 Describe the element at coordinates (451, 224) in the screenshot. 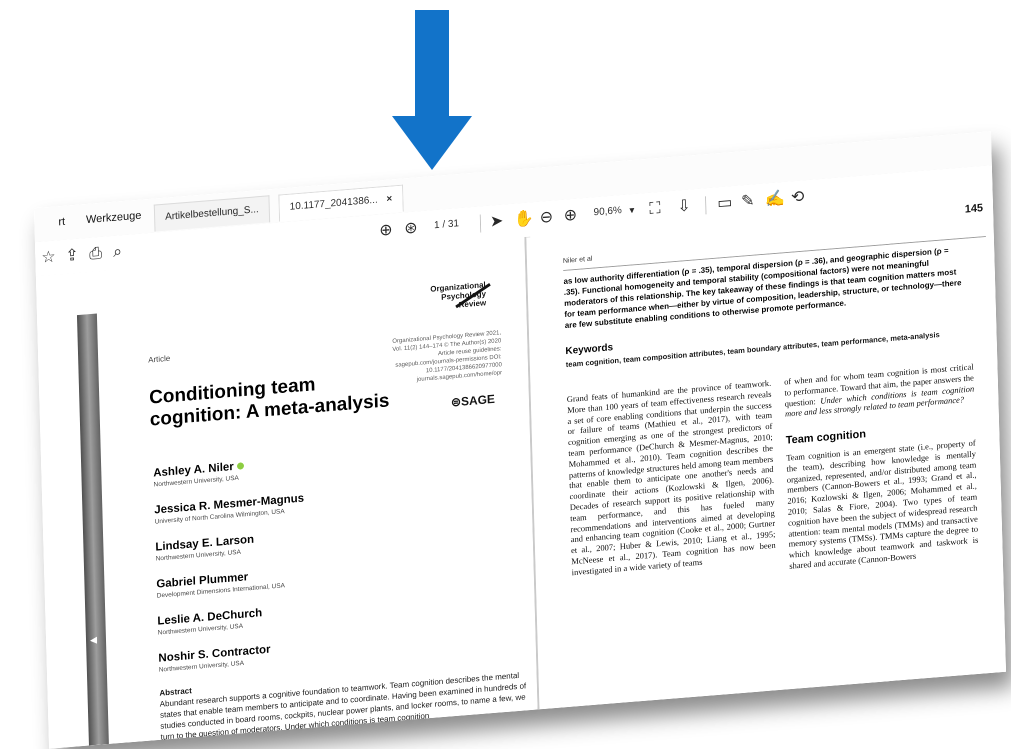

I see `page-total: / 31` at that location.